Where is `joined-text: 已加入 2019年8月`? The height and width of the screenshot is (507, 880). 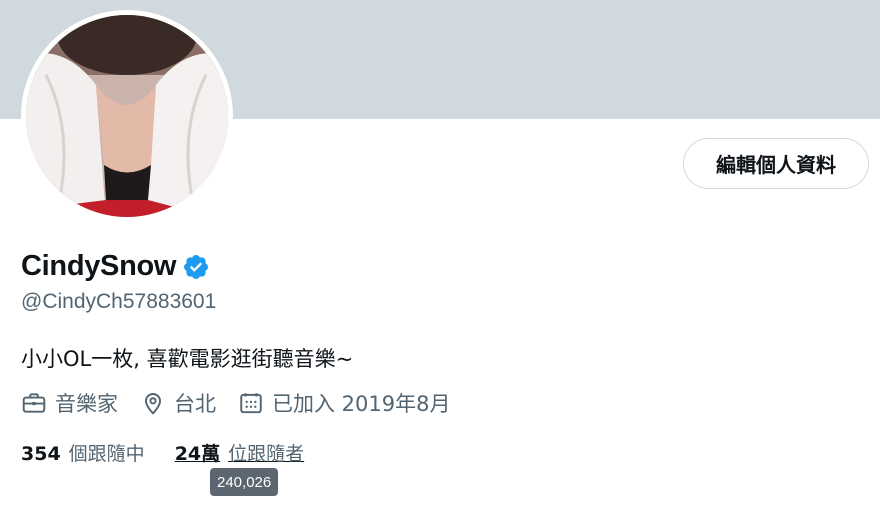 joined-text: 已加入 2019年8月 is located at coordinates (361, 404).